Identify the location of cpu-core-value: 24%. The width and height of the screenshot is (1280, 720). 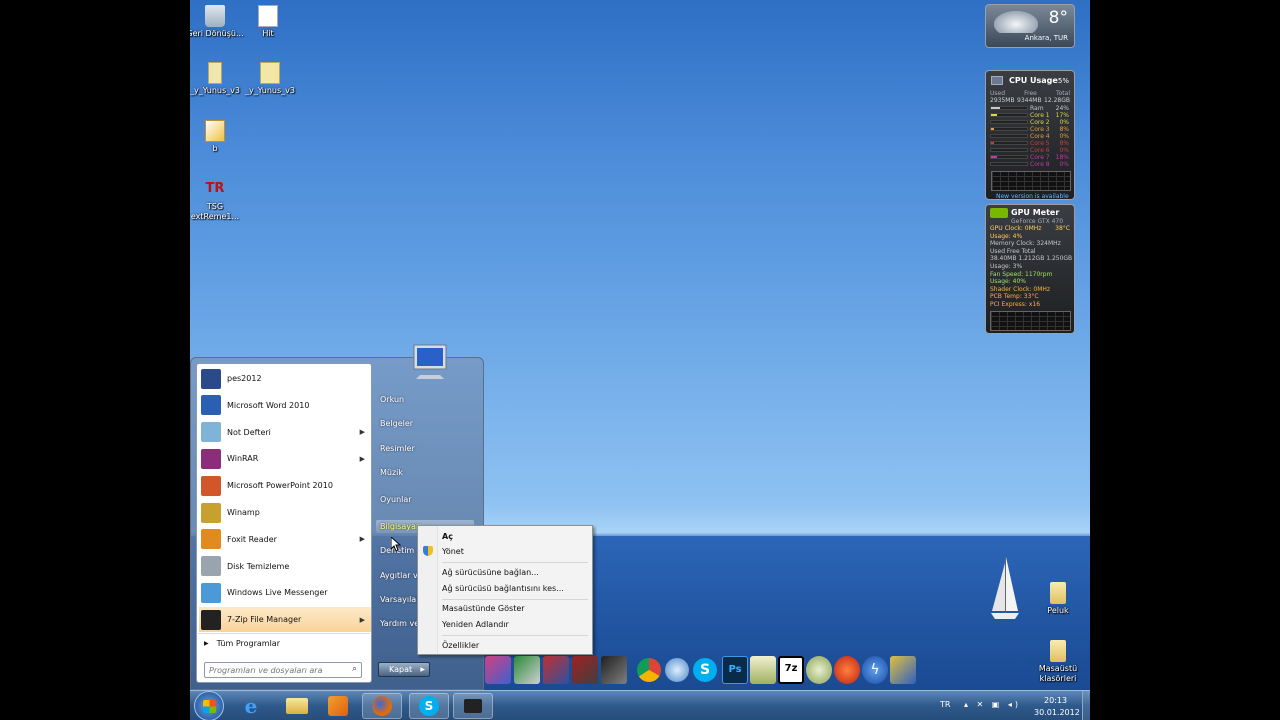
(1062, 108).